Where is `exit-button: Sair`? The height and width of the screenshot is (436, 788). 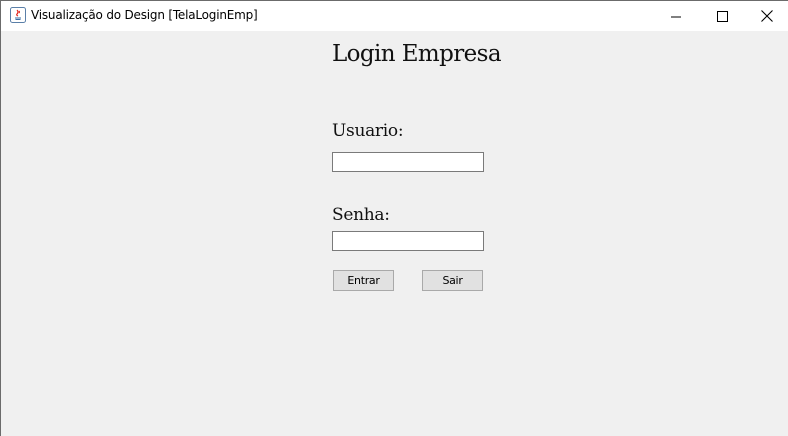 exit-button: Sair is located at coordinates (452, 280).